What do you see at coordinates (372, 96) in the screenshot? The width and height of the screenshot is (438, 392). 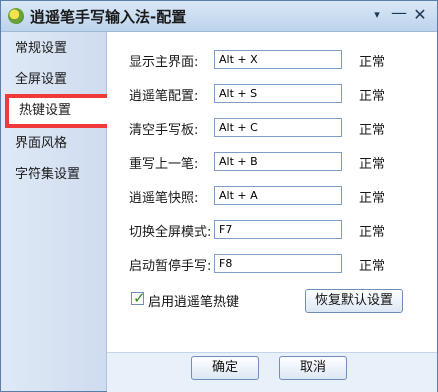 I see `hotkey-status-config: 正常` at bounding box center [372, 96].